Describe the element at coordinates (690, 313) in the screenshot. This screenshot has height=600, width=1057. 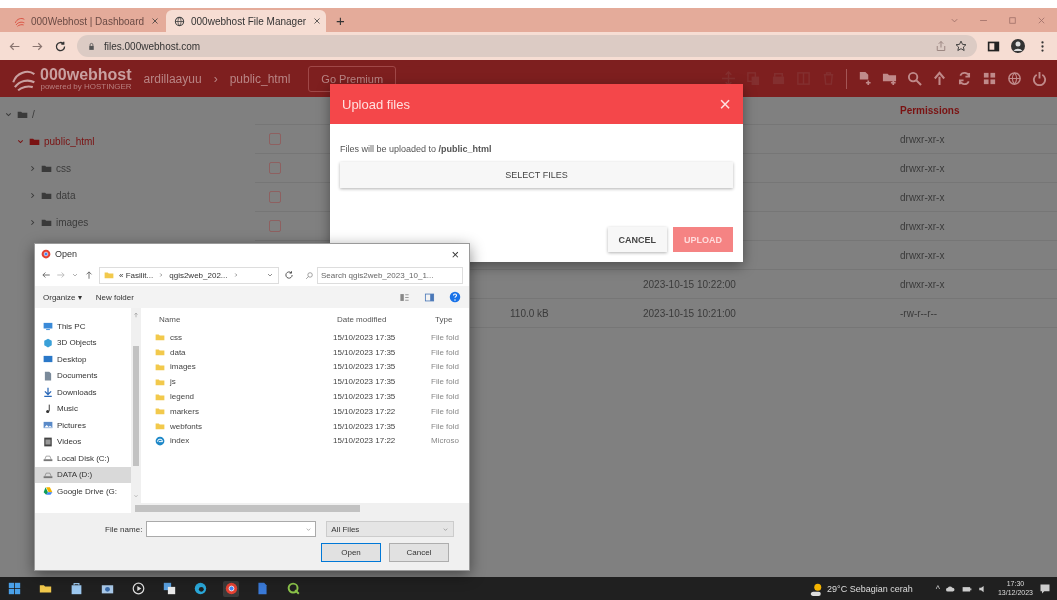
I see `table-cell-text: 2023-10-15 10:21:00` at that location.